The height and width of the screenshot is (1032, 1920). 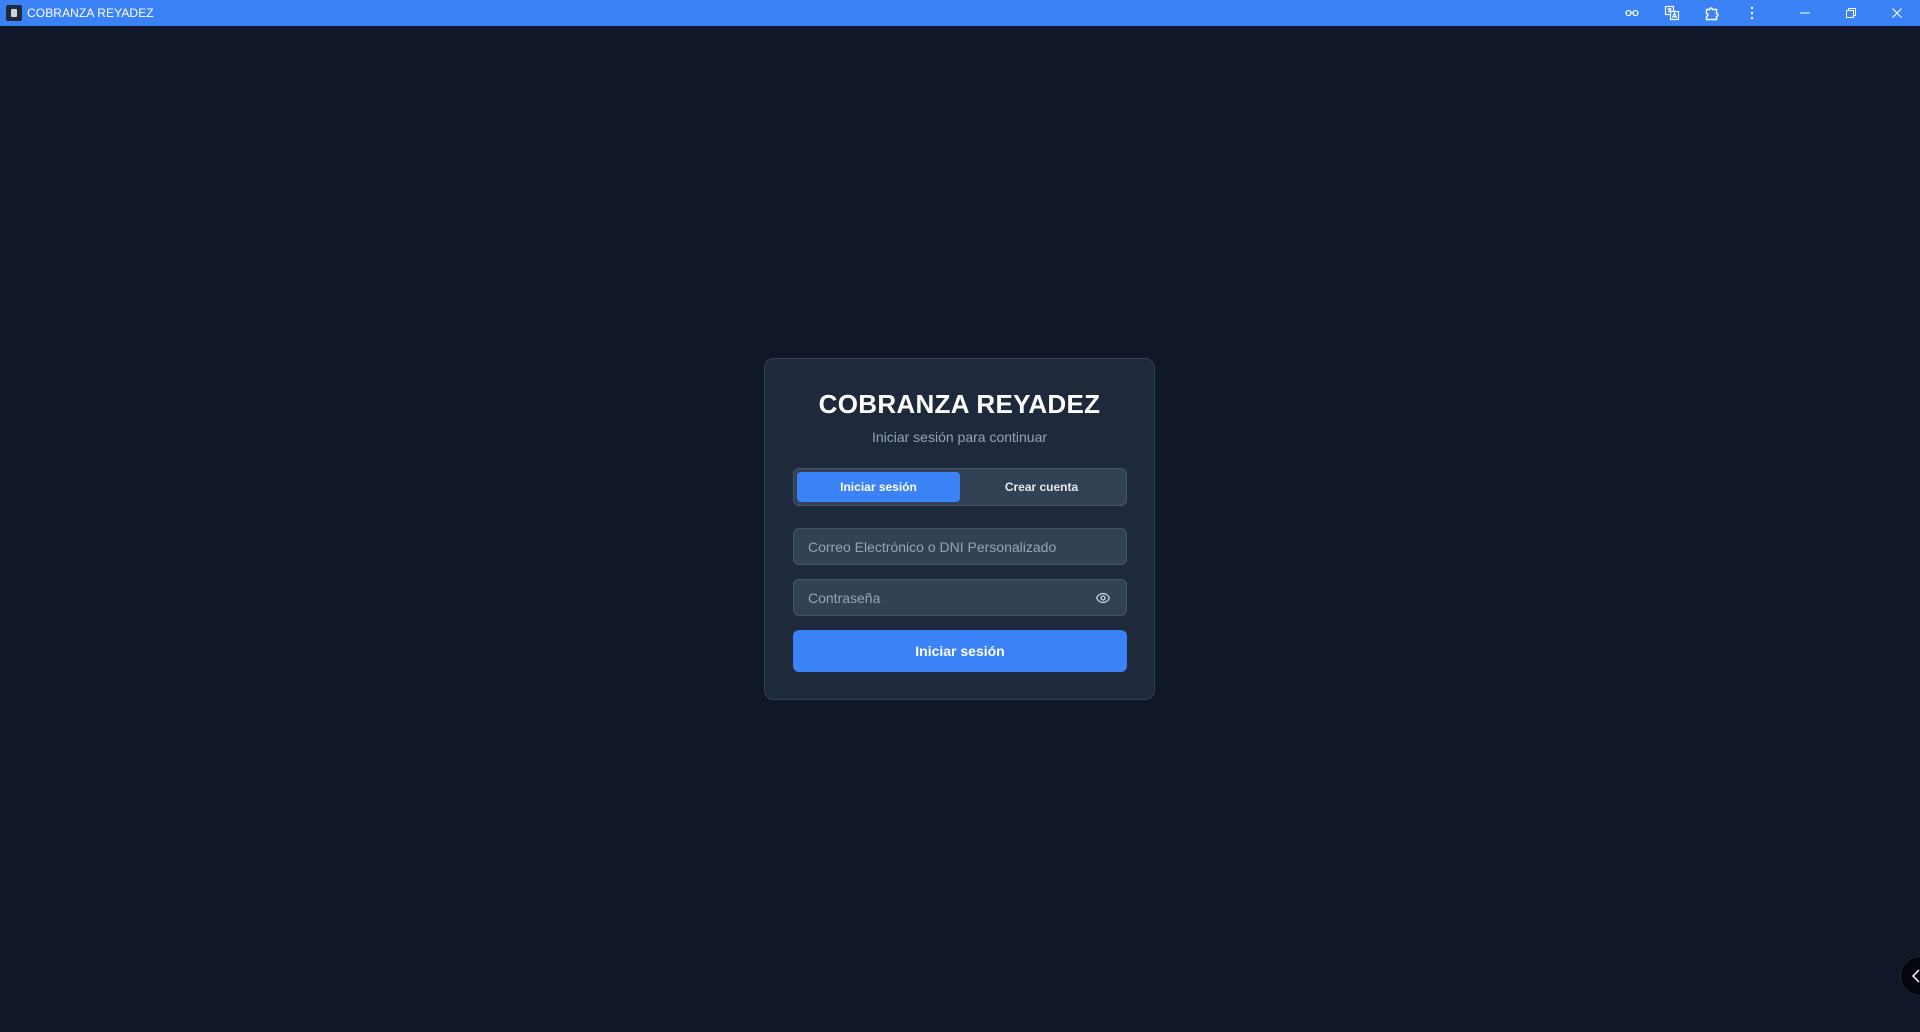 I want to click on auth-tabs: Iniciar sesión Crear cuenta, so click(x=960, y=487).